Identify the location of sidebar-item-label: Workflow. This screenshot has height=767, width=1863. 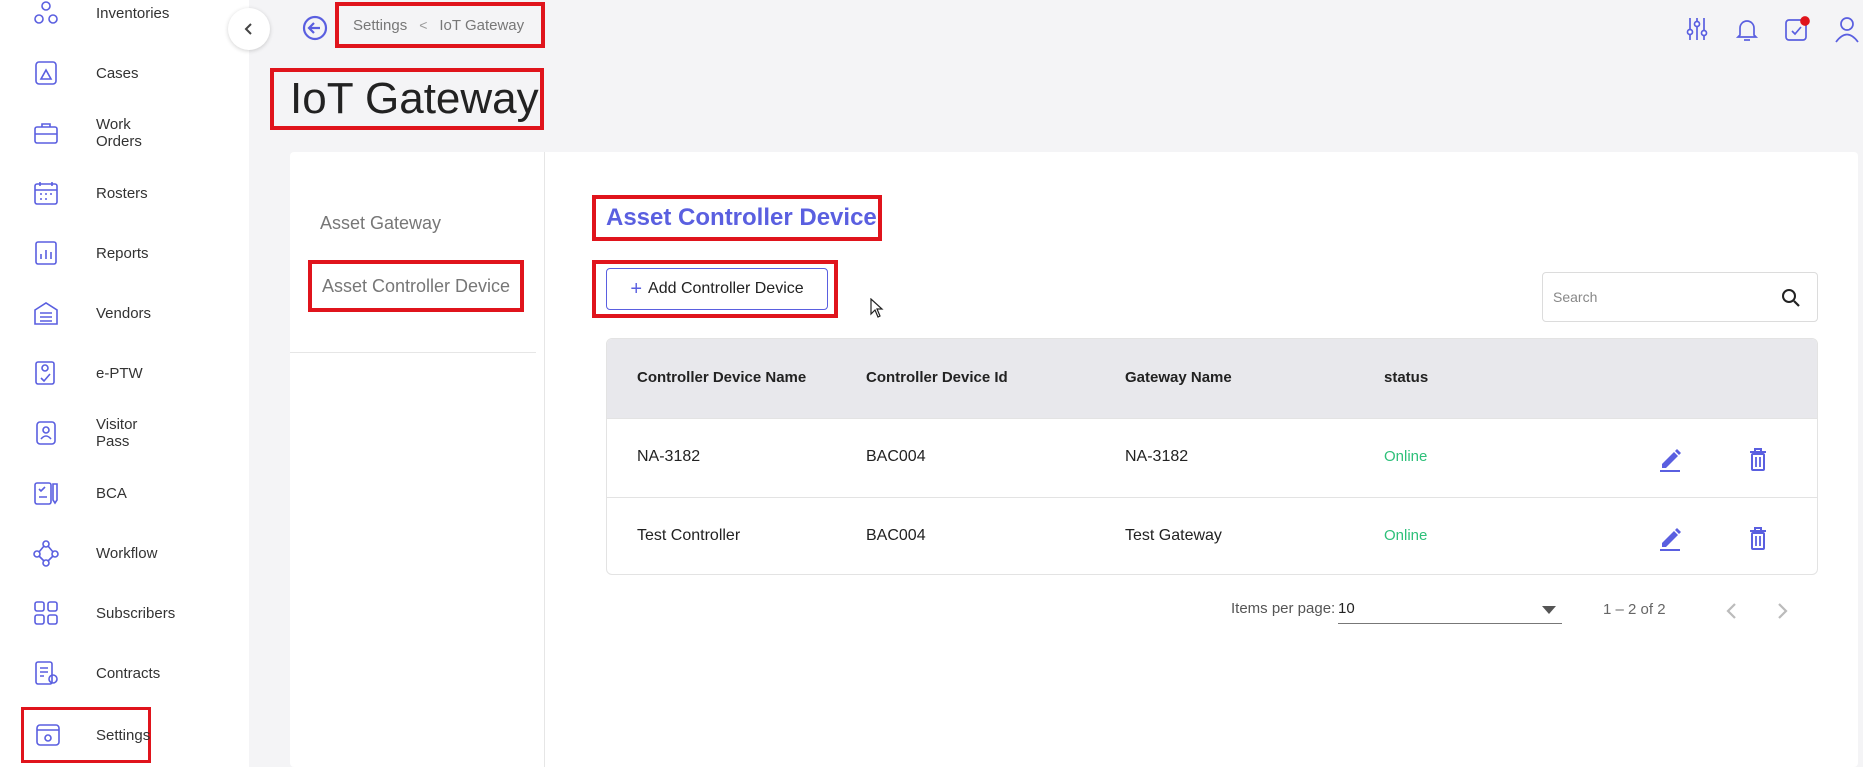
(127, 553).